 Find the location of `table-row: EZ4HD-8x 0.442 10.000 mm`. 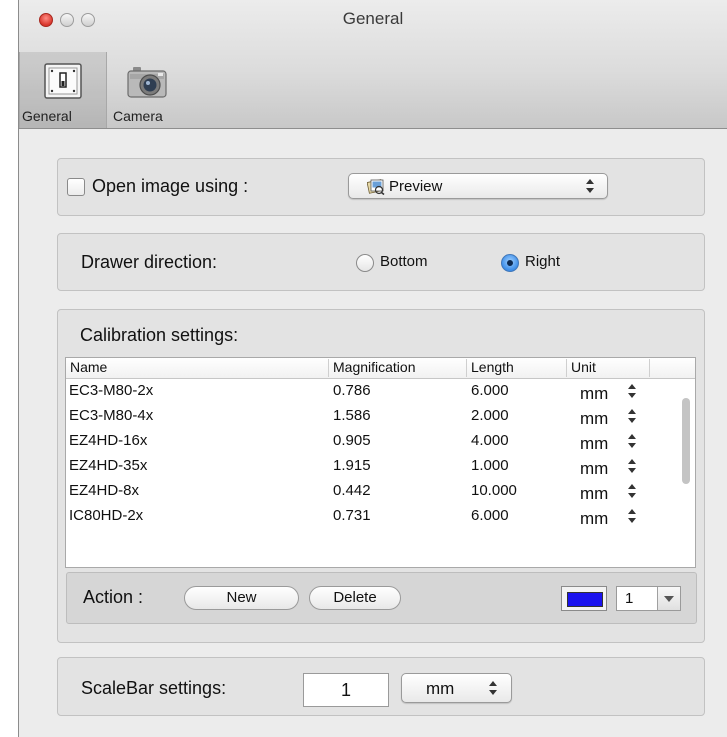

table-row: EZ4HD-8x 0.442 10.000 mm is located at coordinates (360, 490).